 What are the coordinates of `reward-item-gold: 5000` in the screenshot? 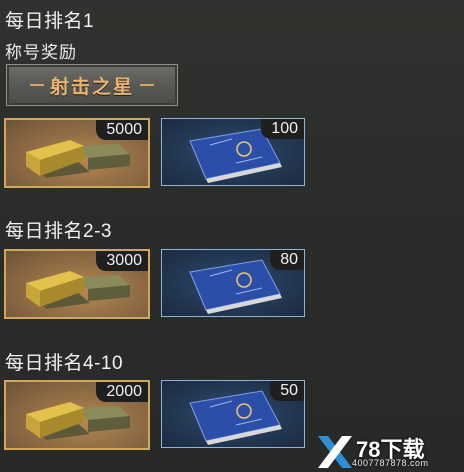 It's located at (77, 153).